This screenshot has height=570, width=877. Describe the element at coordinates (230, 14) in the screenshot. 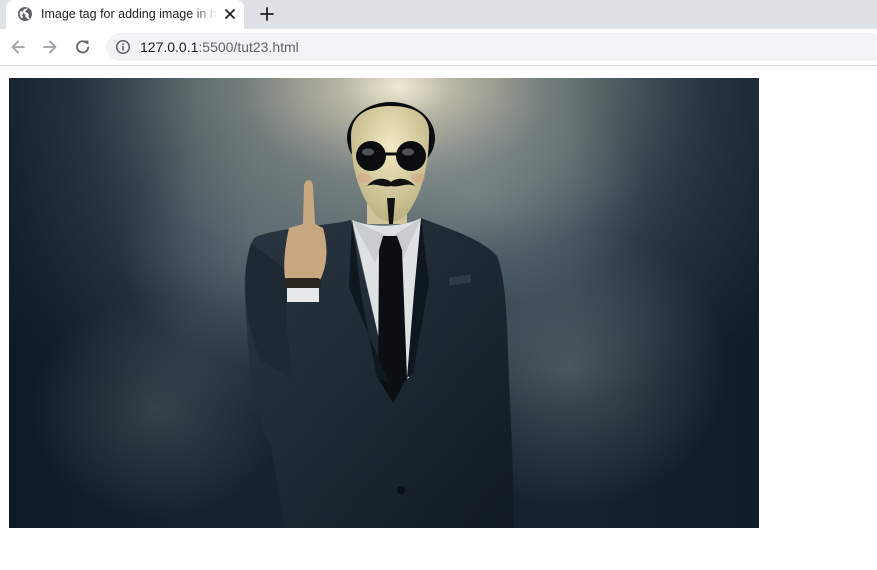

I see `close-icon` at that location.